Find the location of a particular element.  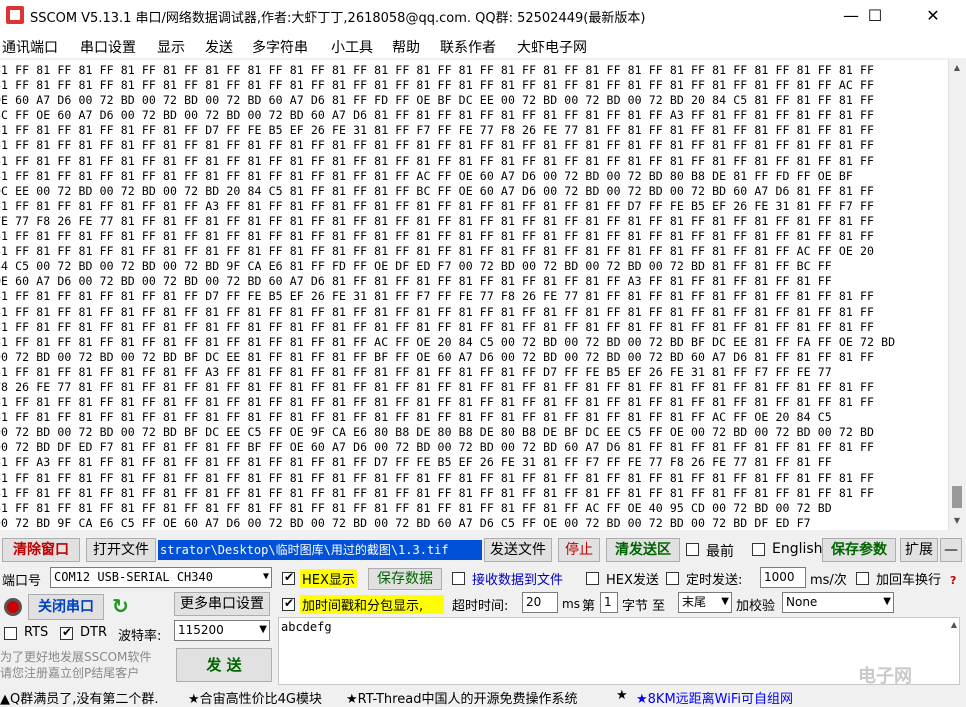

timeout-unit-label: ms is located at coordinates (571, 604).